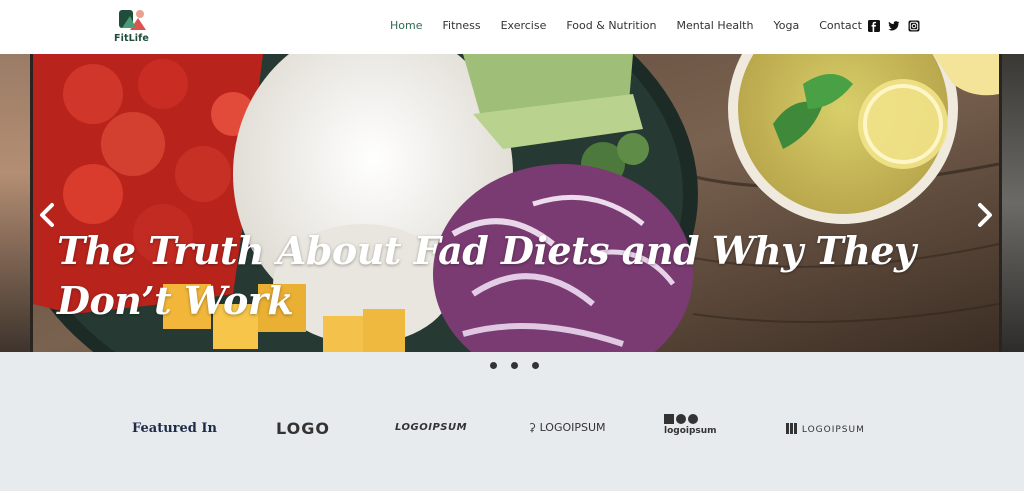 The width and height of the screenshot is (1024, 491). Describe the element at coordinates (914, 26) in the screenshot. I see `instagram-icon` at that location.